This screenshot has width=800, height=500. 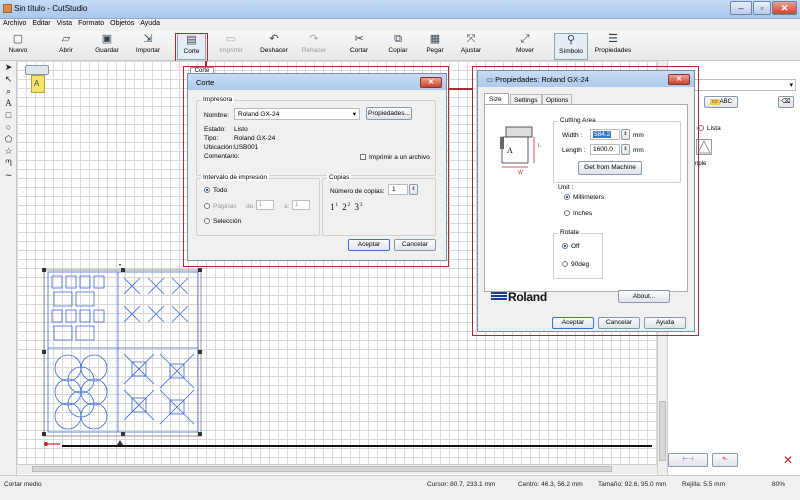 I want to click on bezier-icon: ᘉ, so click(x=8, y=163).